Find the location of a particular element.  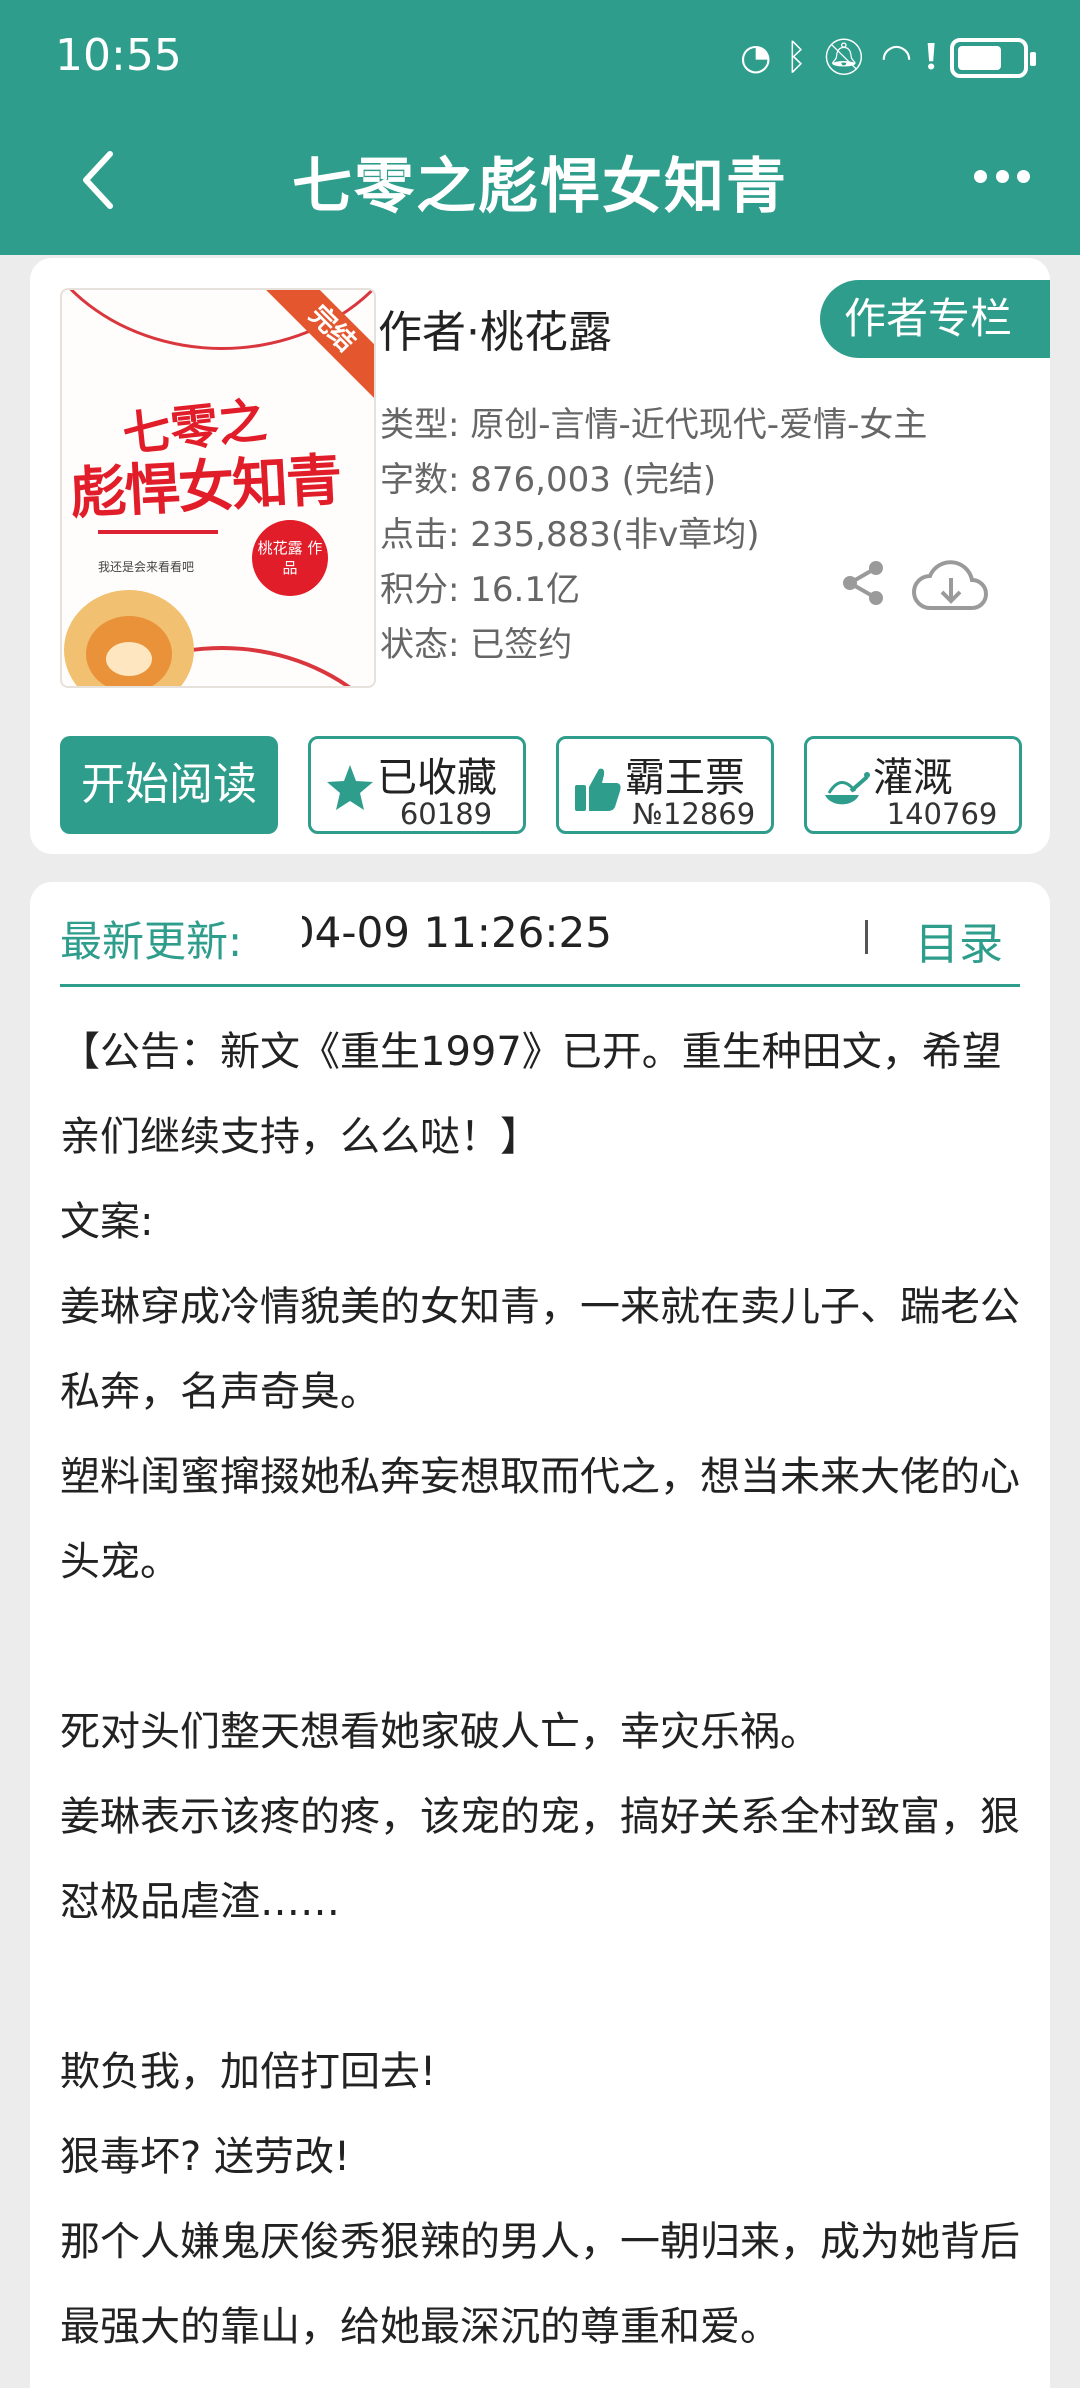

cover-tagline: 我还是会来看看吧 is located at coordinates (146, 567).